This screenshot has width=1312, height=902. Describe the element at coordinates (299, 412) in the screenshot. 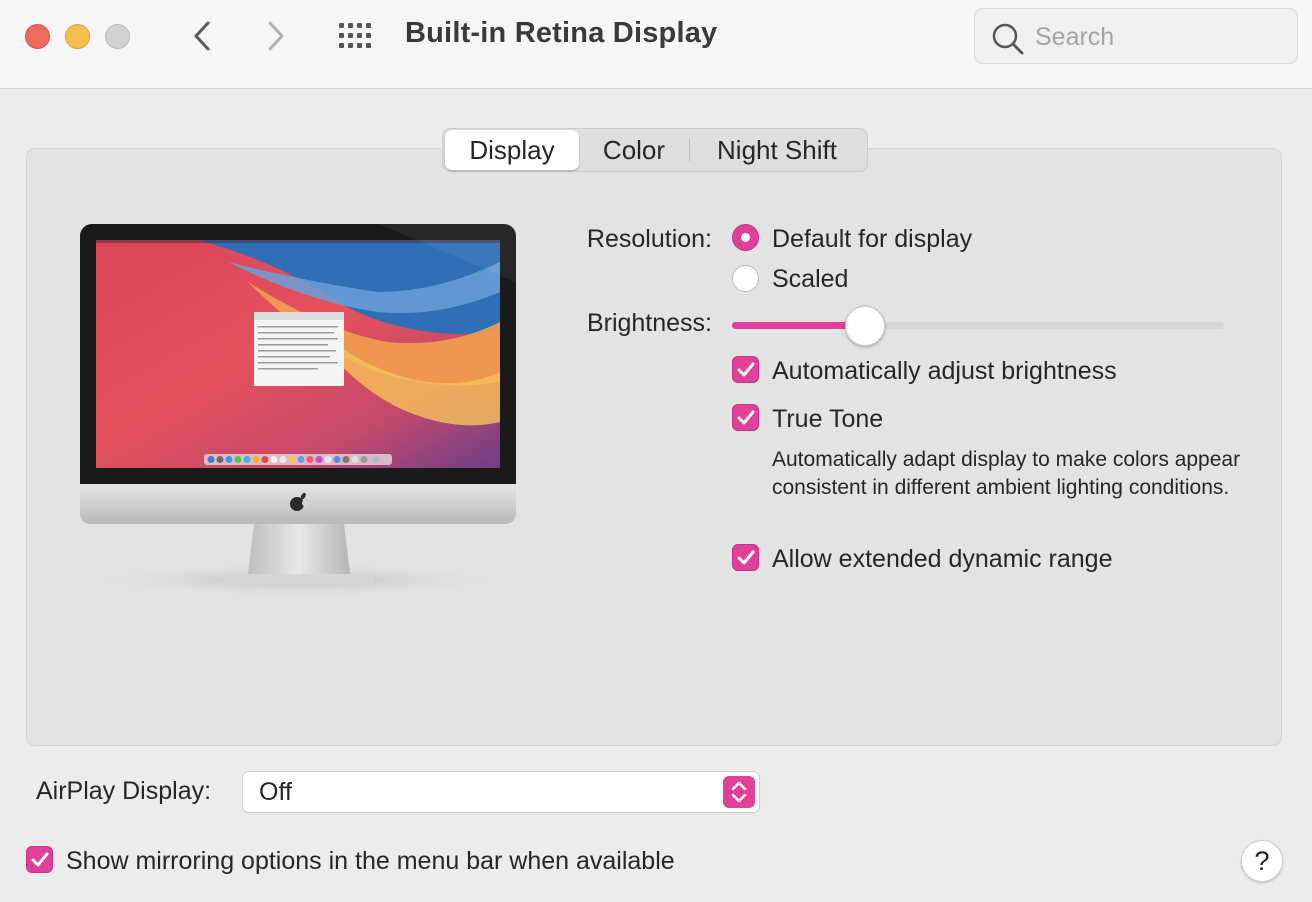

I see `display-illustration` at that location.